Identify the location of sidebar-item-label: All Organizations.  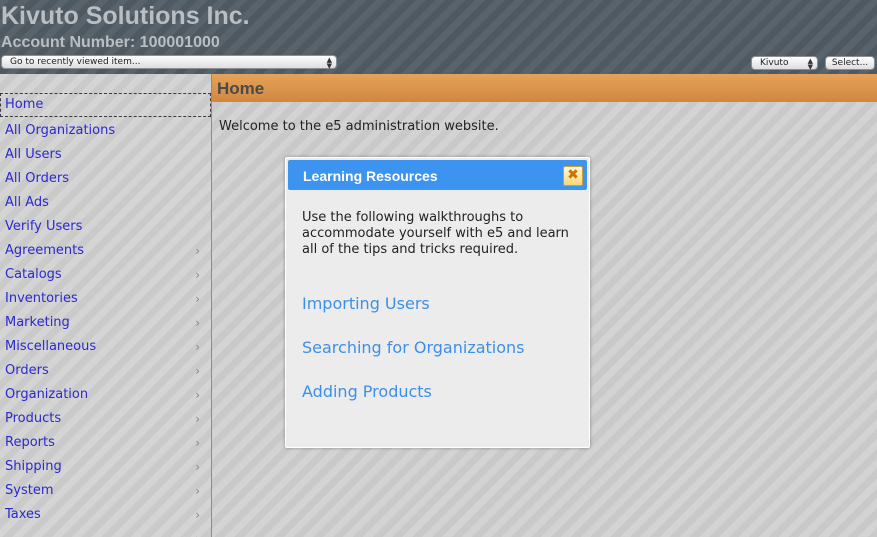
(60, 130).